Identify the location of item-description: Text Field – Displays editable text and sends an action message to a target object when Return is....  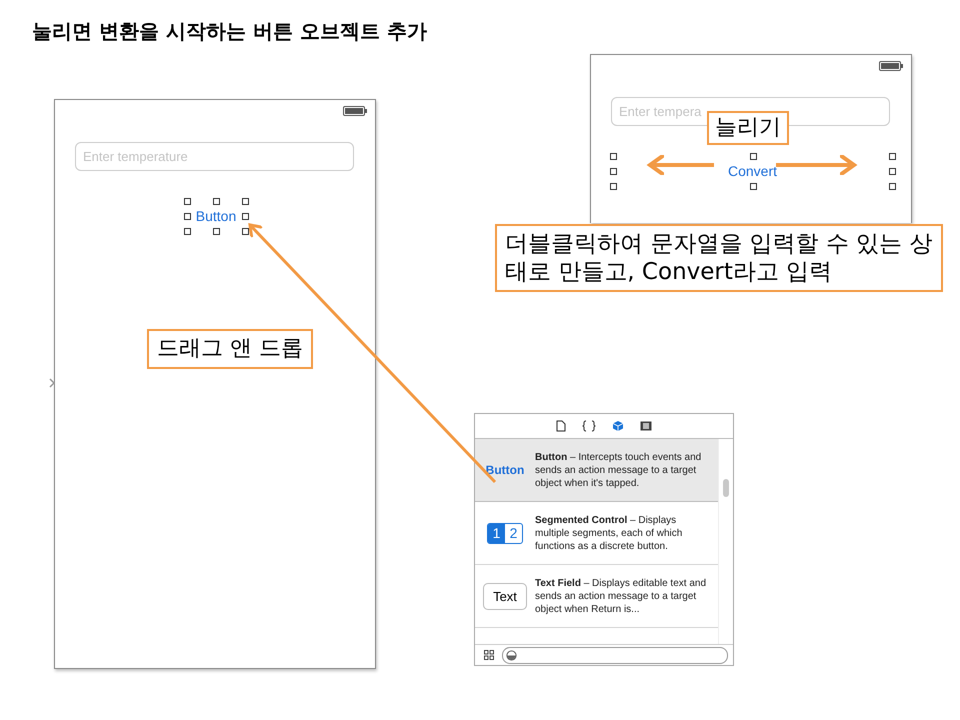
(621, 596).